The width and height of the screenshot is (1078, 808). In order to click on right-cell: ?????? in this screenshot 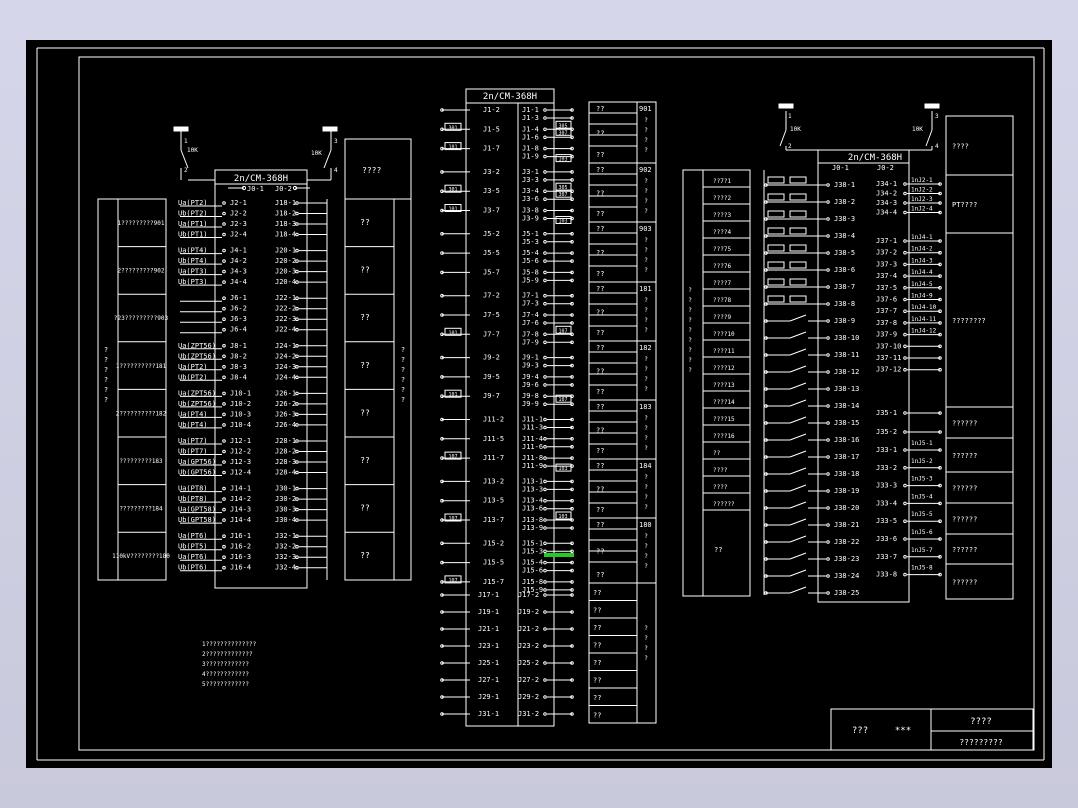, I will do `click(964, 456)`.